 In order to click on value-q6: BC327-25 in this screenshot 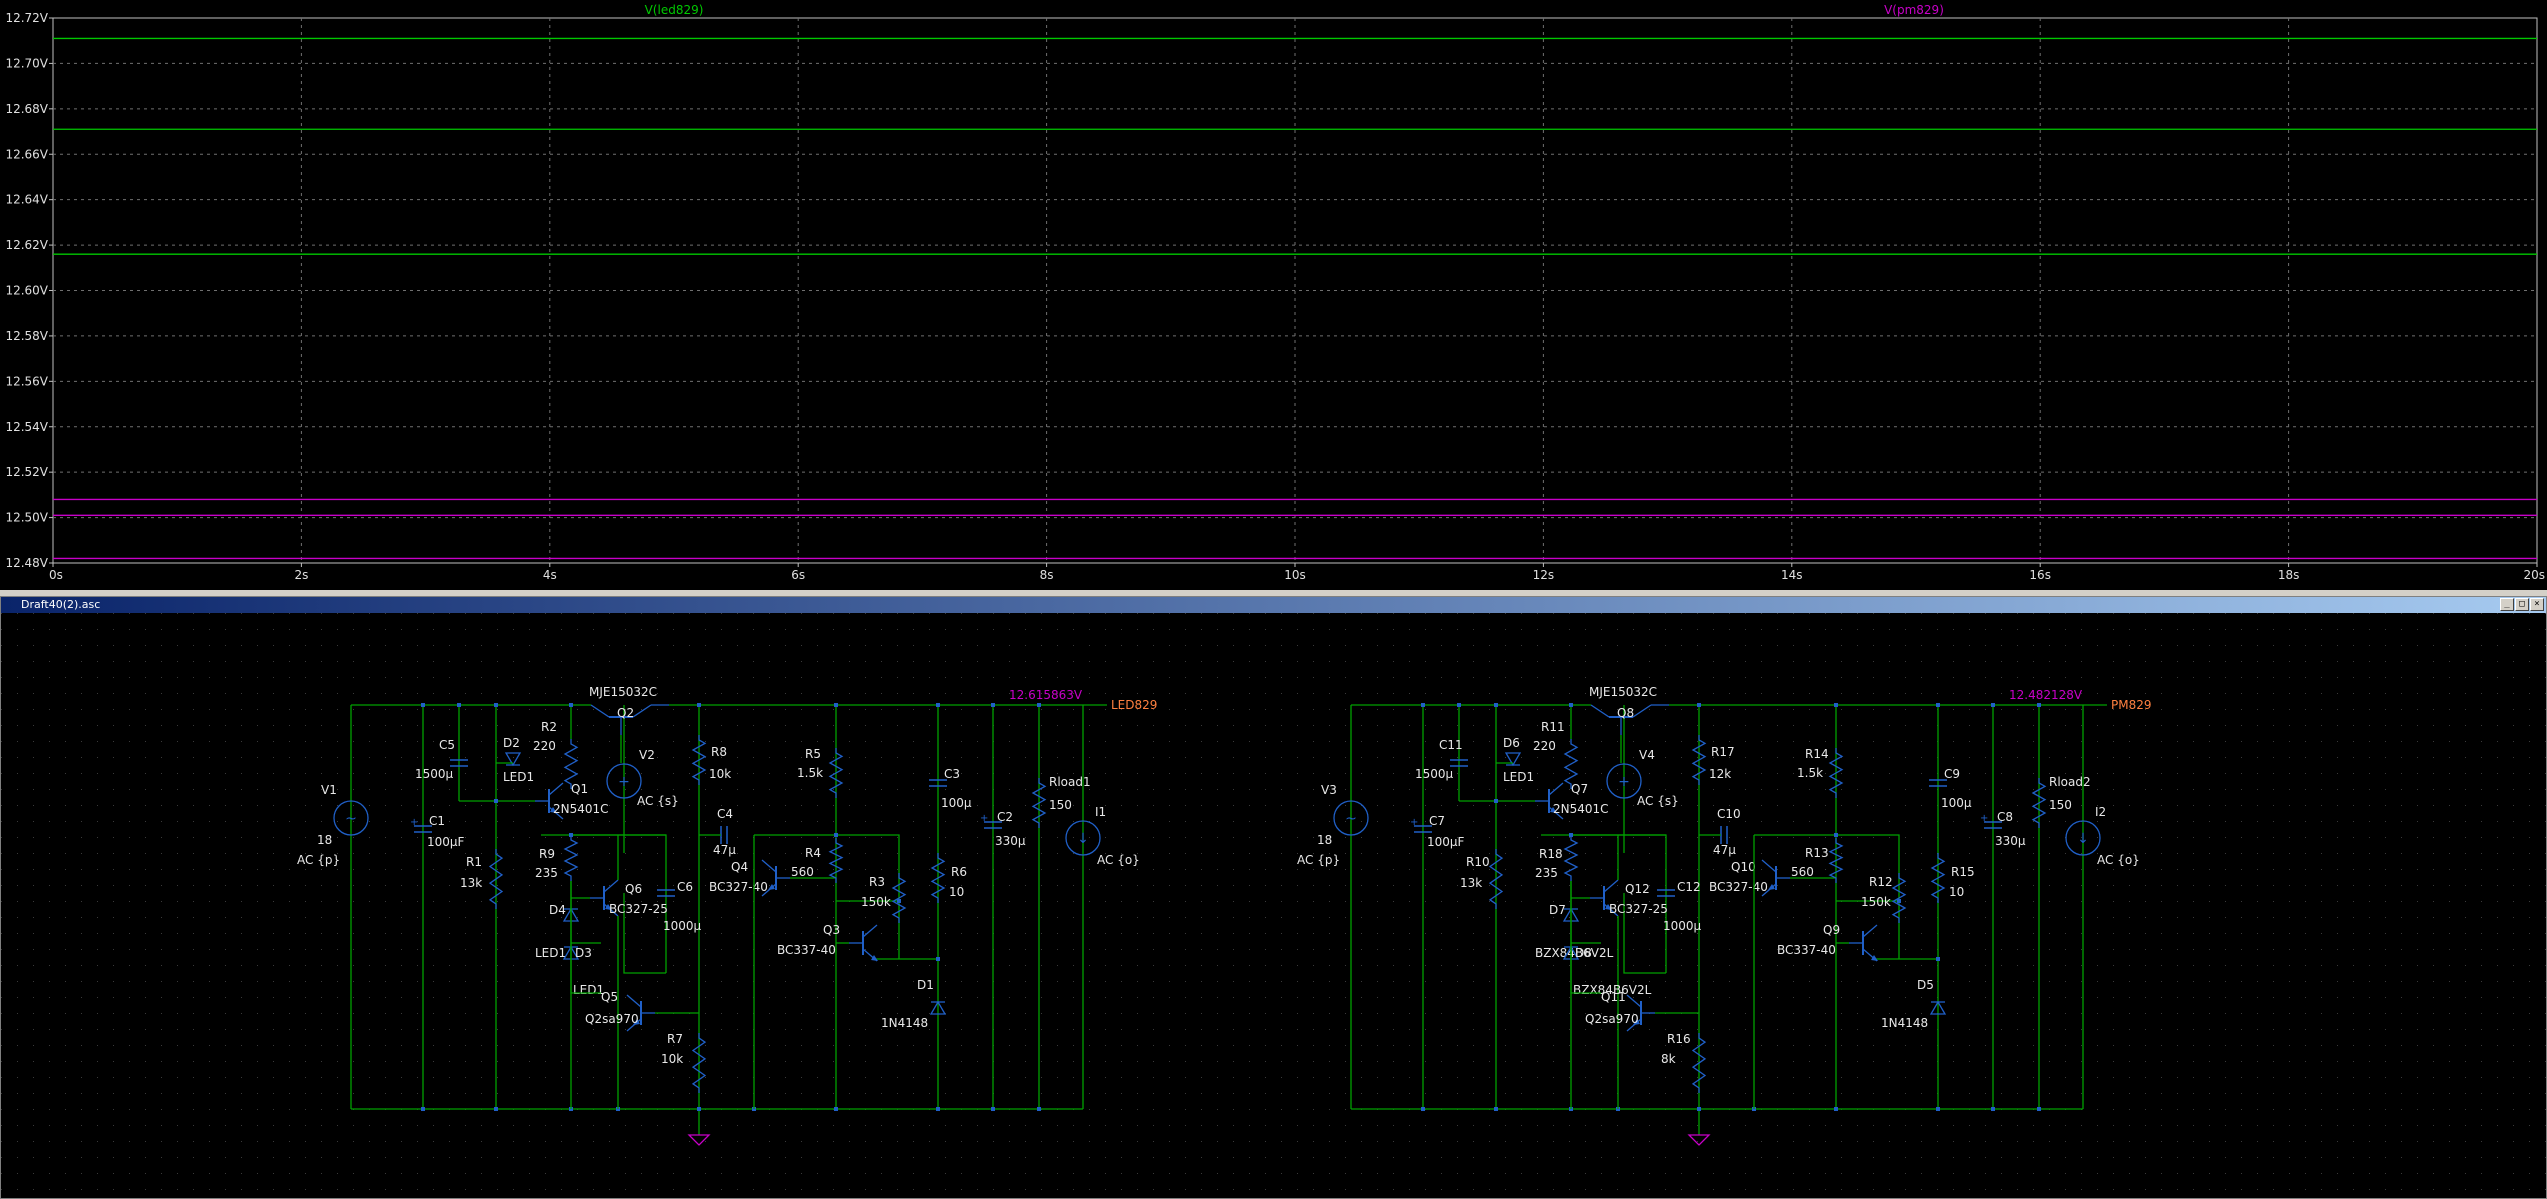, I will do `click(638, 909)`.